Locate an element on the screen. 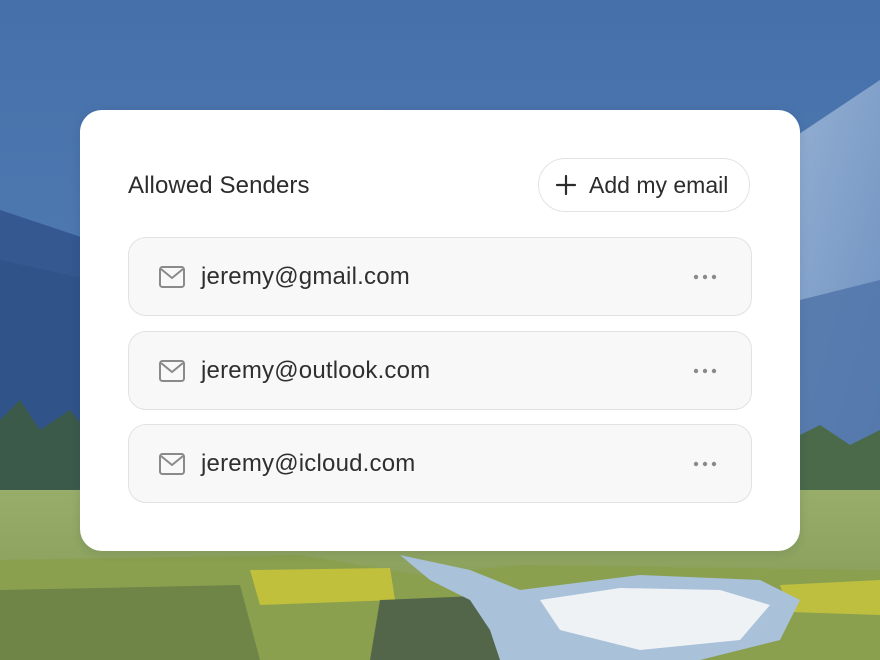 This screenshot has height=660, width=880. sender-row: jeremy@gmail.com is located at coordinates (440, 276).